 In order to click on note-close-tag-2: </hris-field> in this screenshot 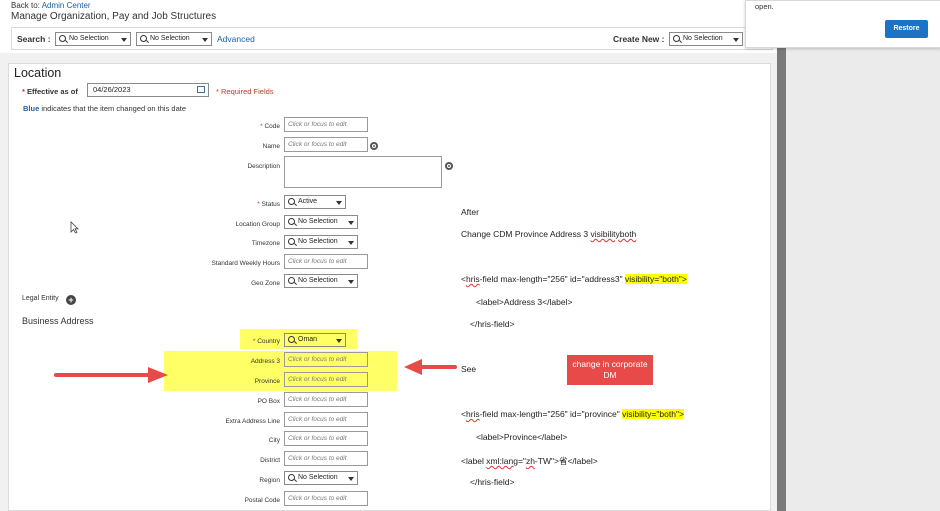, I will do `click(492, 482)`.